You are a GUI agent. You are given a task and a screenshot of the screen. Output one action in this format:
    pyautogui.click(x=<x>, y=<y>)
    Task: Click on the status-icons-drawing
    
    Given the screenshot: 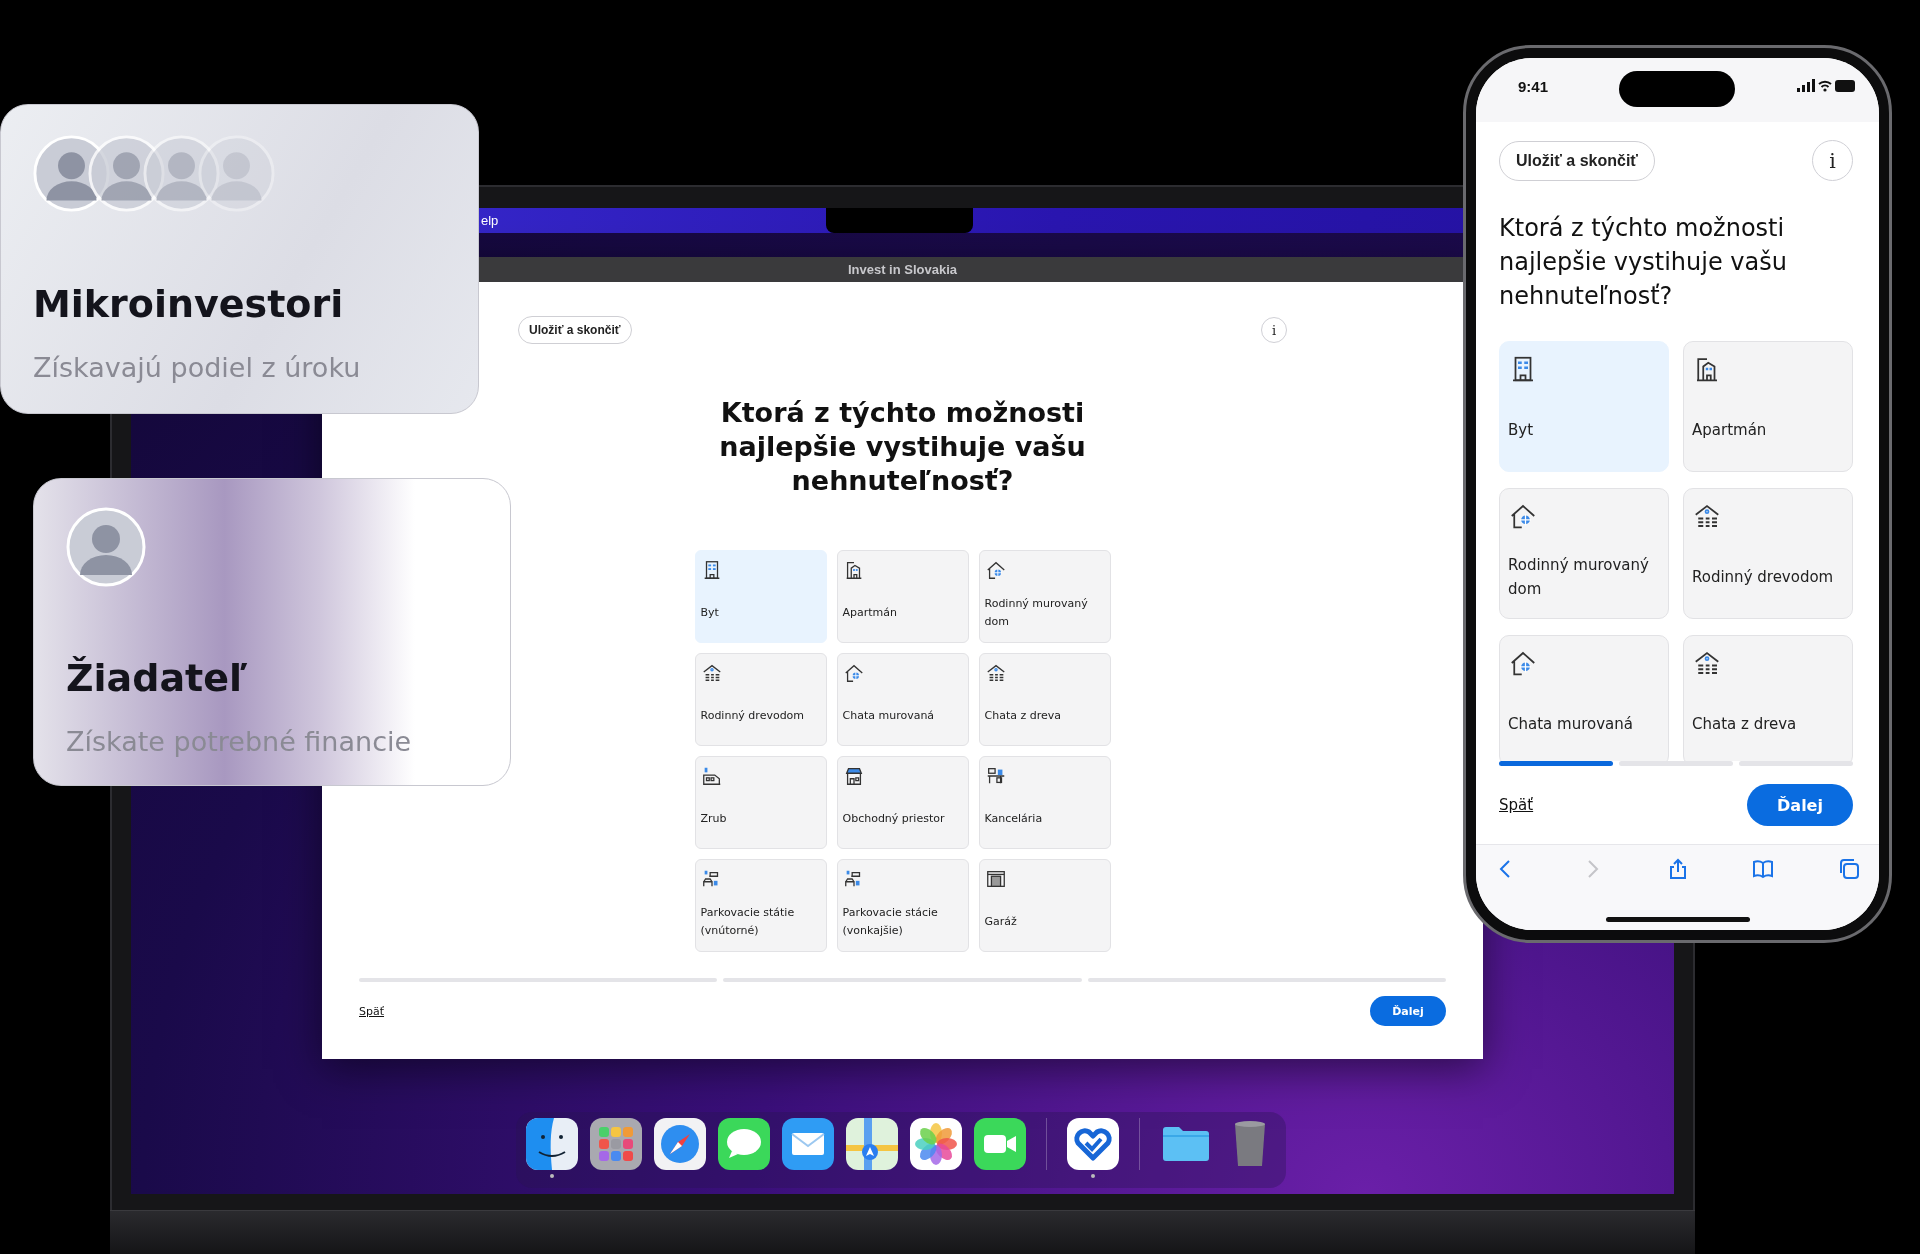 What is the action you would take?
    pyautogui.click(x=1826, y=86)
    